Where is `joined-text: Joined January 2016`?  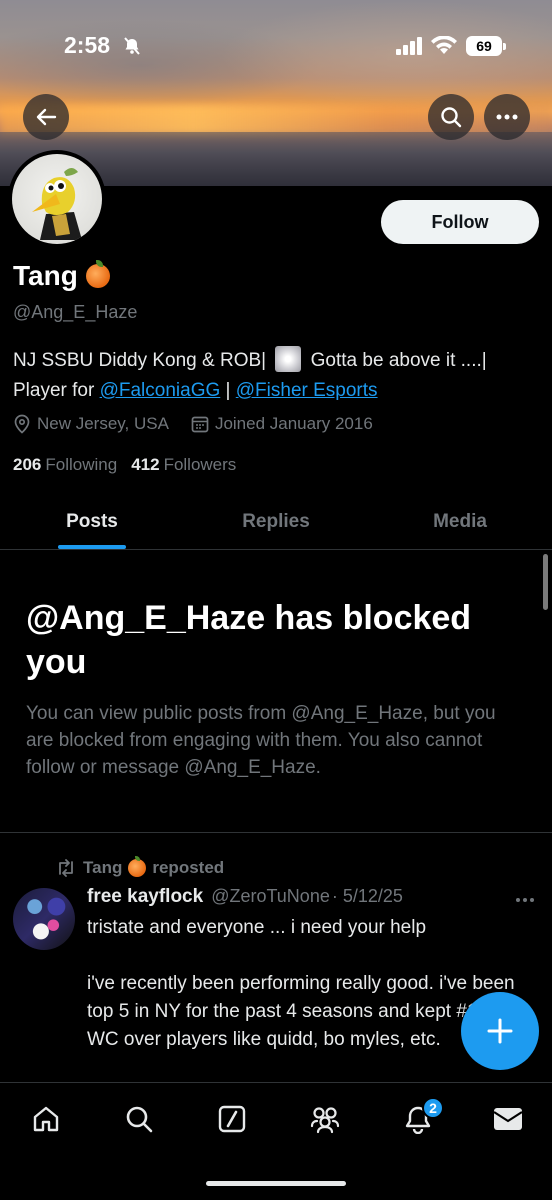 joined-text: Joined January 2016 is located at coordinates (293, 423).